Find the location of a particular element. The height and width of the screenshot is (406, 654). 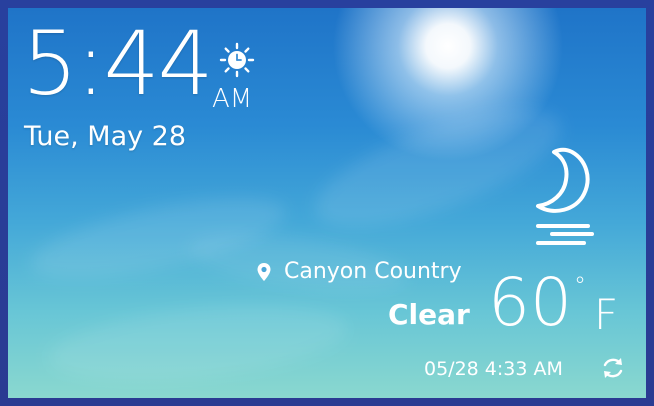

clock-date: Tue, May 28 is located at coordinates (105, 137).